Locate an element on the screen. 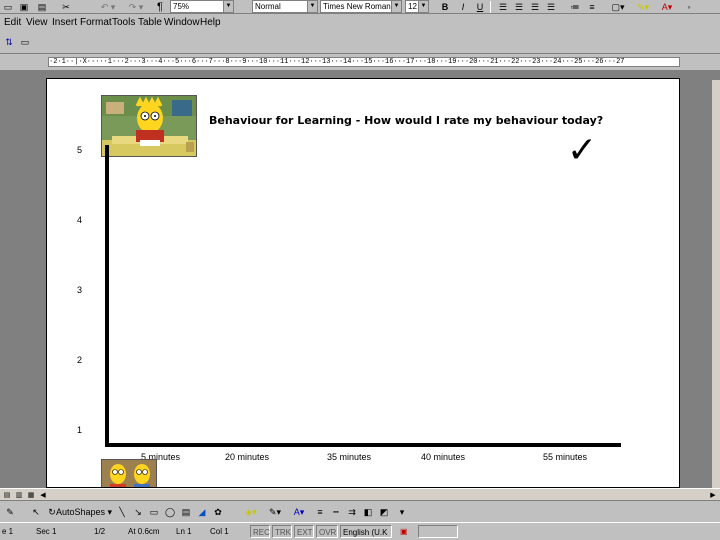  x-tick-label: 20 minutes is located at coordinates (247, 457).